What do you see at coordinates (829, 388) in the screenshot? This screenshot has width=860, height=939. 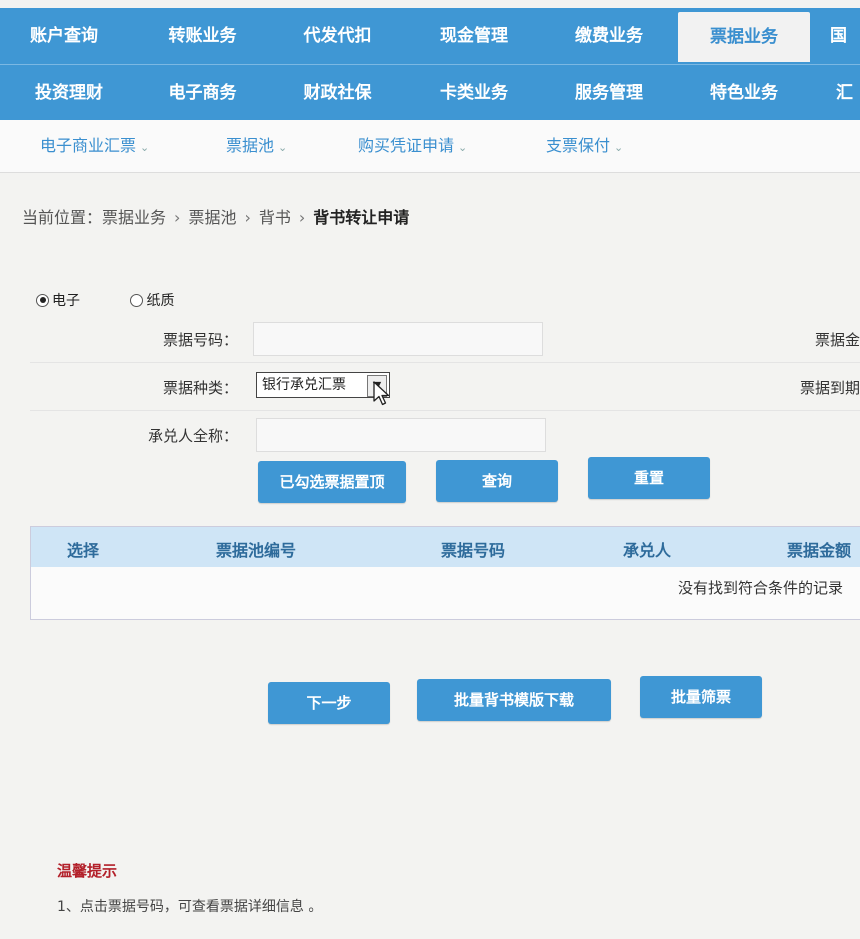 I see `bill-due-date-label: 票据到期` at bounding box center [829, 388].